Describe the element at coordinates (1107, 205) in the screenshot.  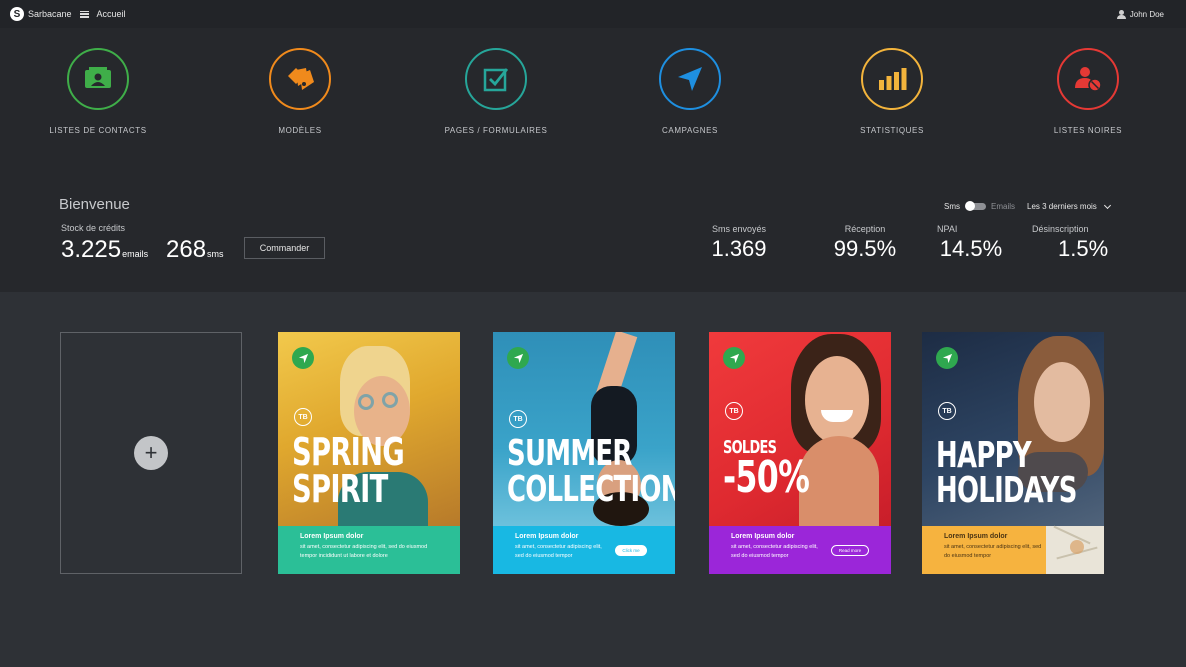
I see `chevron-down-icon` at that location.